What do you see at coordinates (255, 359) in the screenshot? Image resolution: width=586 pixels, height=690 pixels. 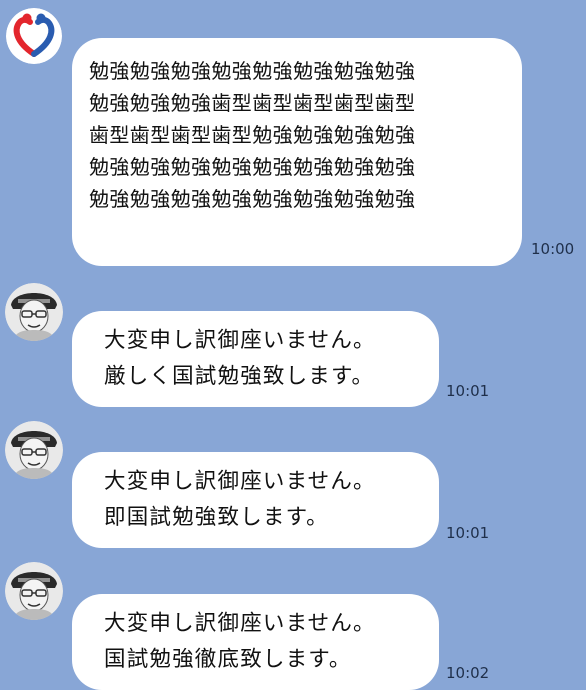 I see `message-bubble: 大変申し訳御座いません。 厳しく国試勉強致します。` at bounding box center [255, 359].